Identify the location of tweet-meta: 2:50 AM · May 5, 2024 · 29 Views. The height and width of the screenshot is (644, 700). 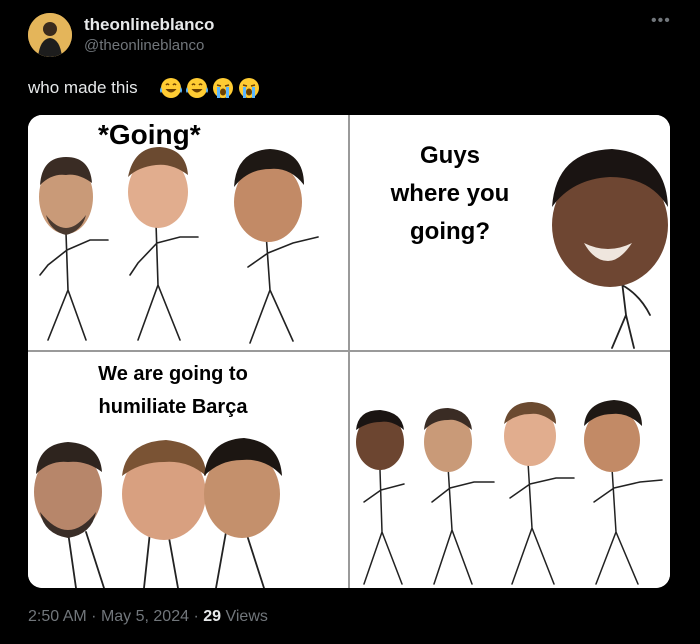
(148, 617).